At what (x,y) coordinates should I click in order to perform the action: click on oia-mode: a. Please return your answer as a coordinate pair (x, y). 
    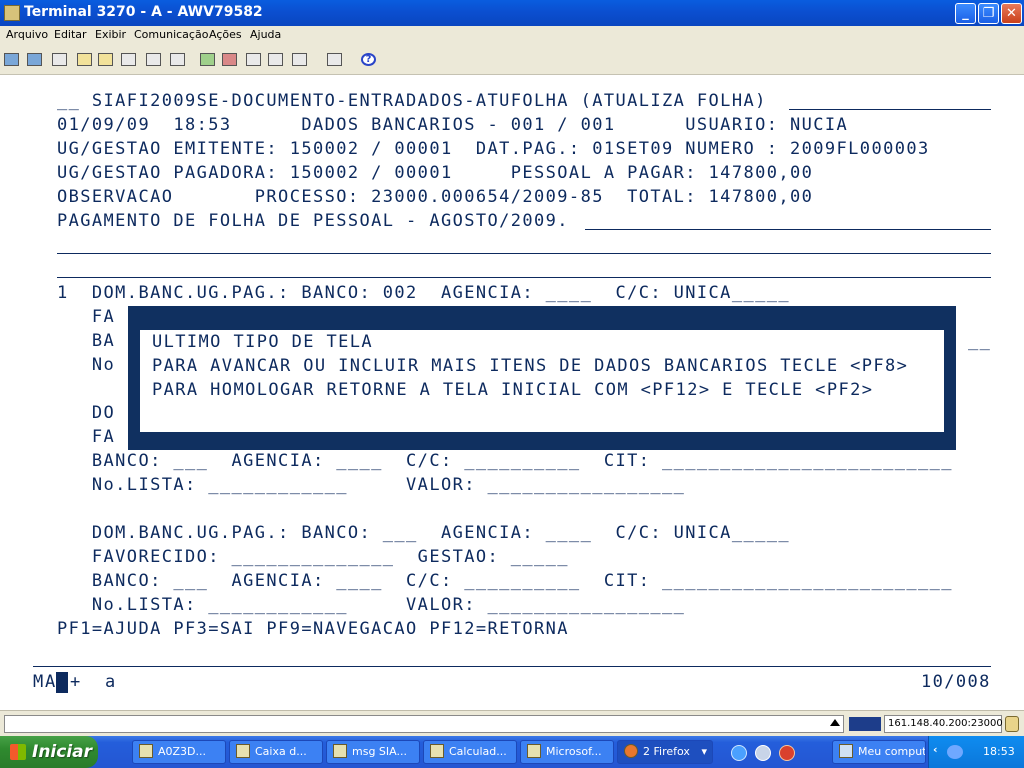
    Looking at the image, I should click on (111, 682).